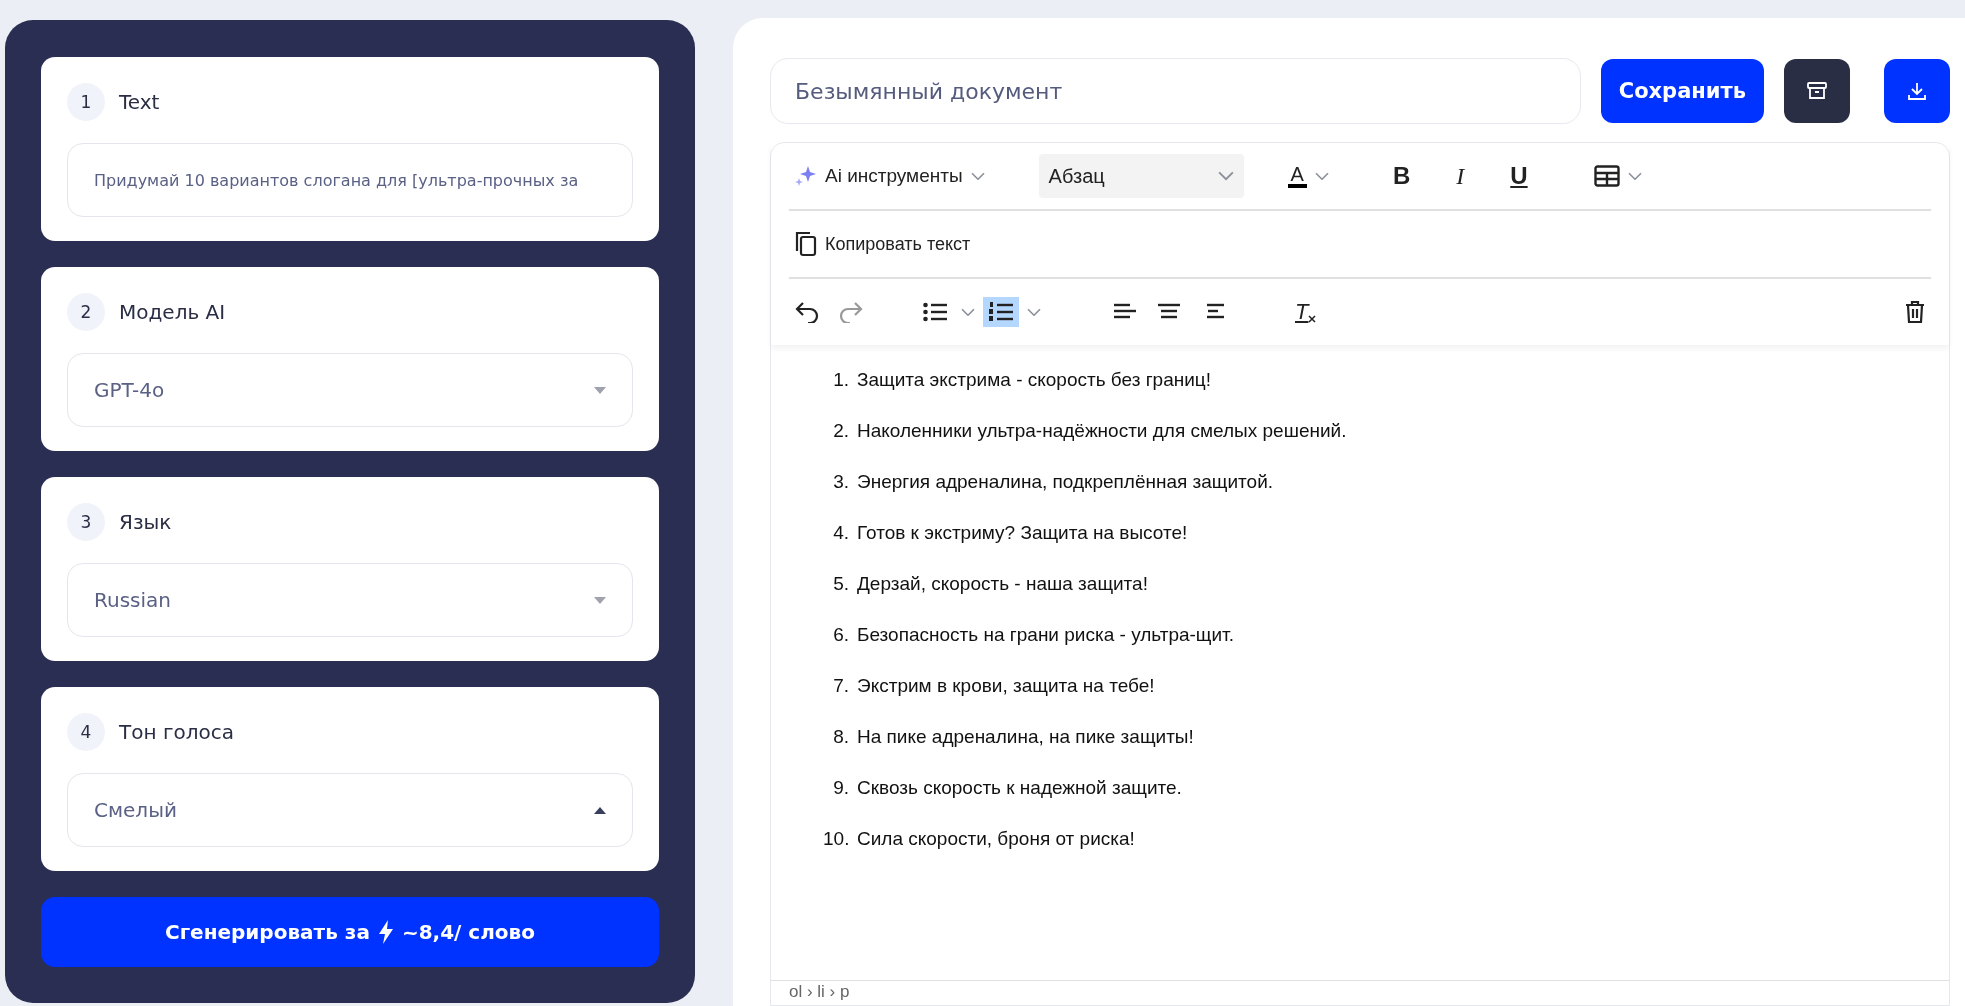 Image resolution: width=1965 pixels, height=1006 pixels. I want to click on download-icon, so click(1917, 91).